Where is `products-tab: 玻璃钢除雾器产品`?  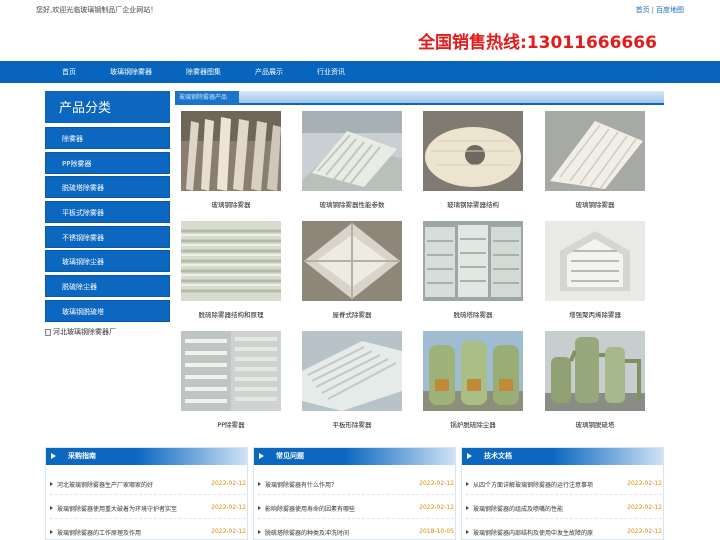
products-tab: 玻璃钢除雾器产品 is located at coordinates (207, 98).